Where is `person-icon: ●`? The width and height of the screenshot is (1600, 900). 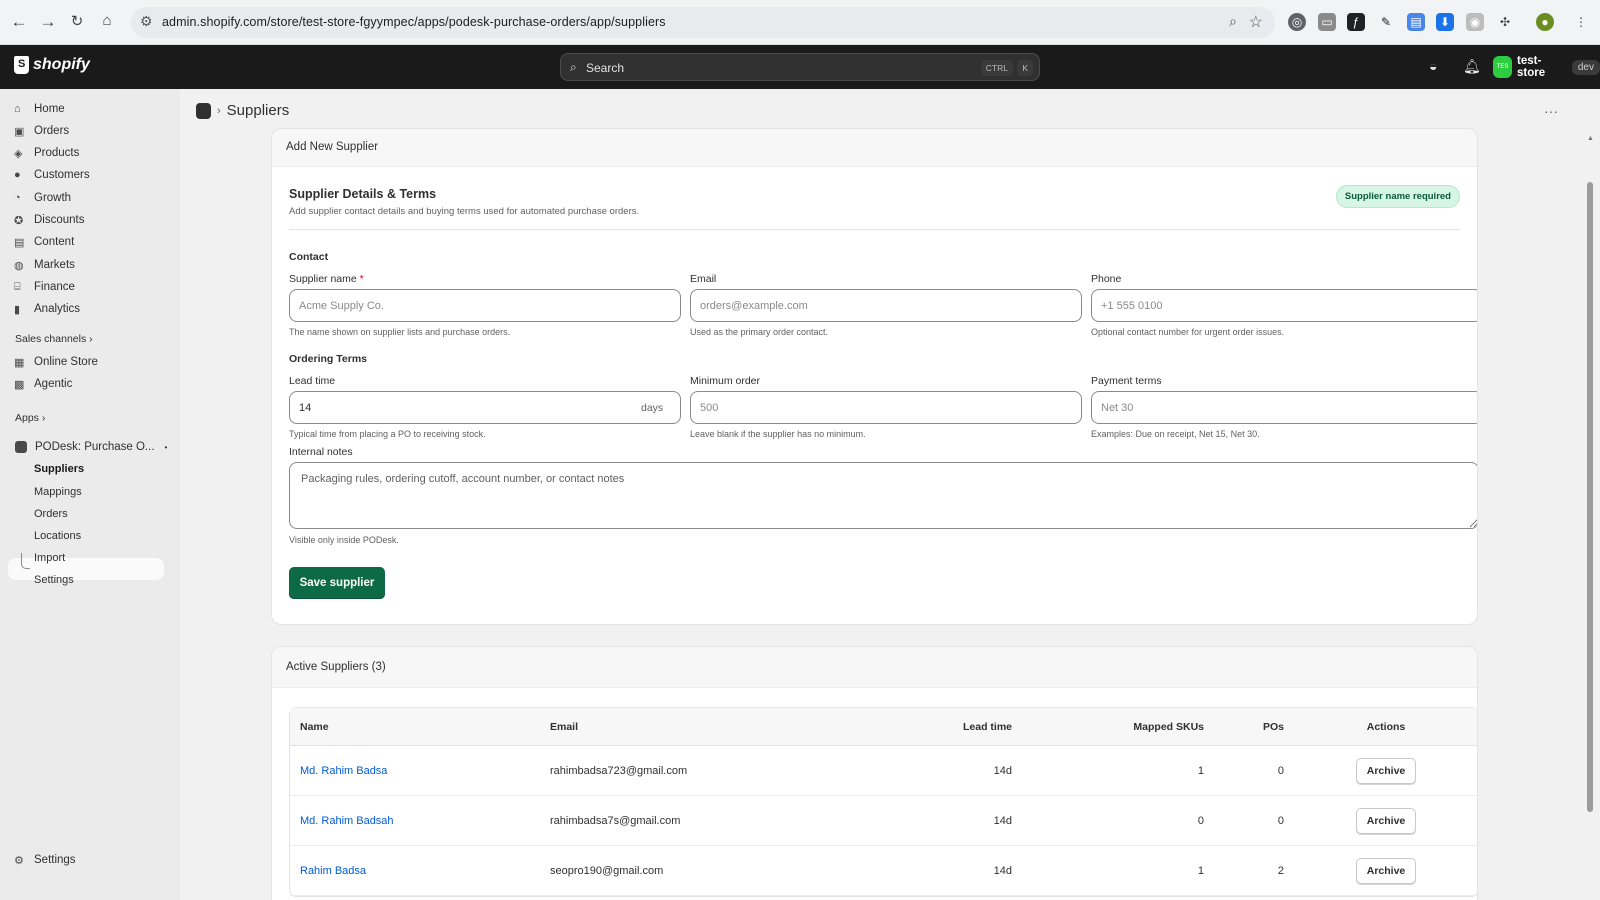
person-icon: ● is located at coordinates (17, 175).